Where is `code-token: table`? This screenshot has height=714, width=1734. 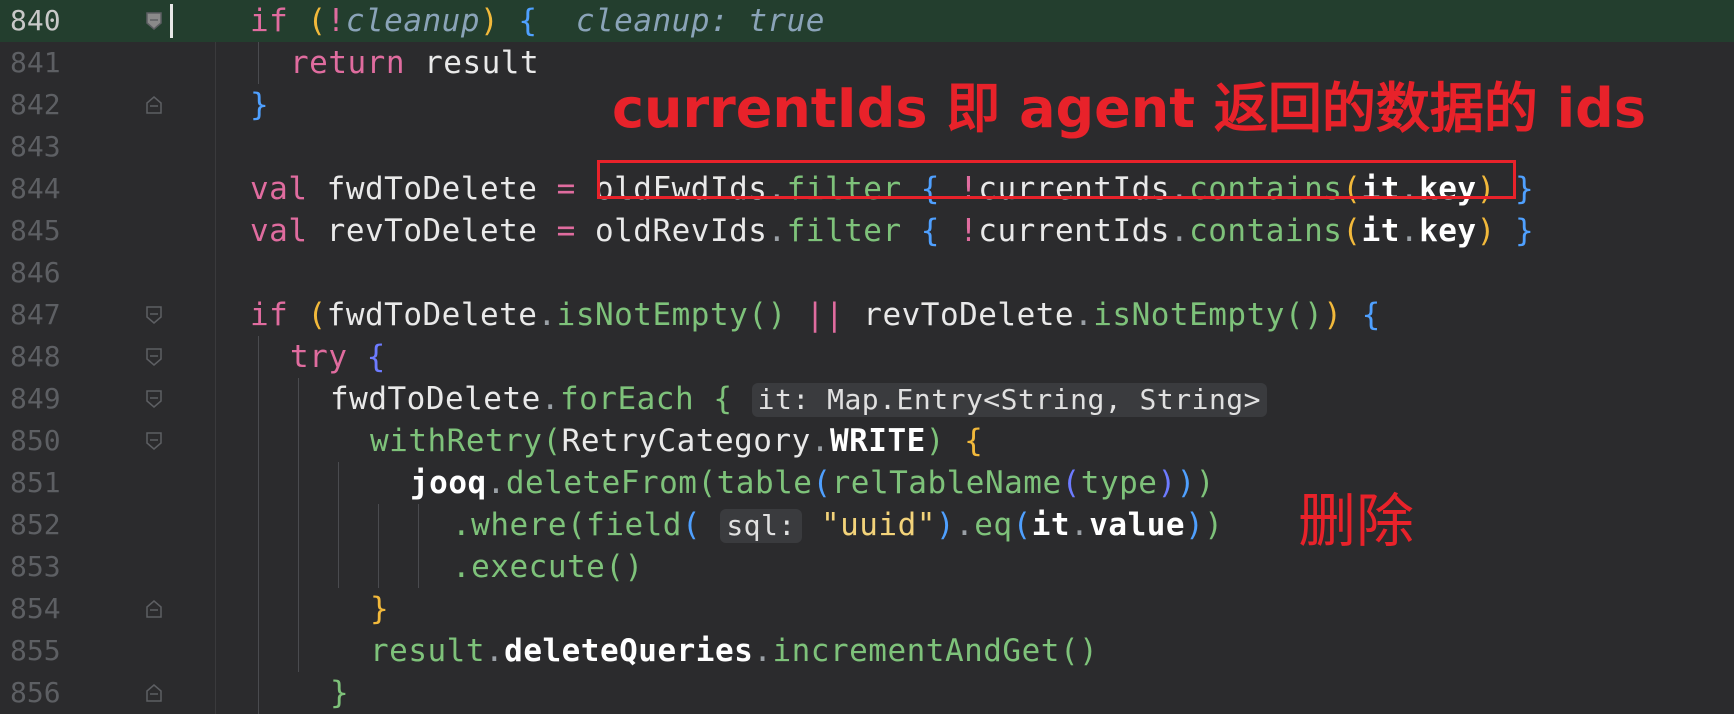 code-token: table is located at coordinates (764, 483).